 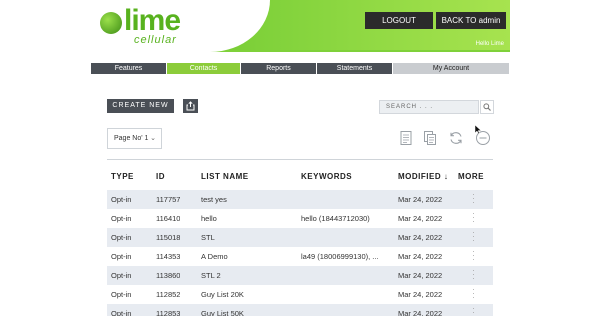 I want to click on cell-list-name: Guy List 20K, so click(x=248, y=294).